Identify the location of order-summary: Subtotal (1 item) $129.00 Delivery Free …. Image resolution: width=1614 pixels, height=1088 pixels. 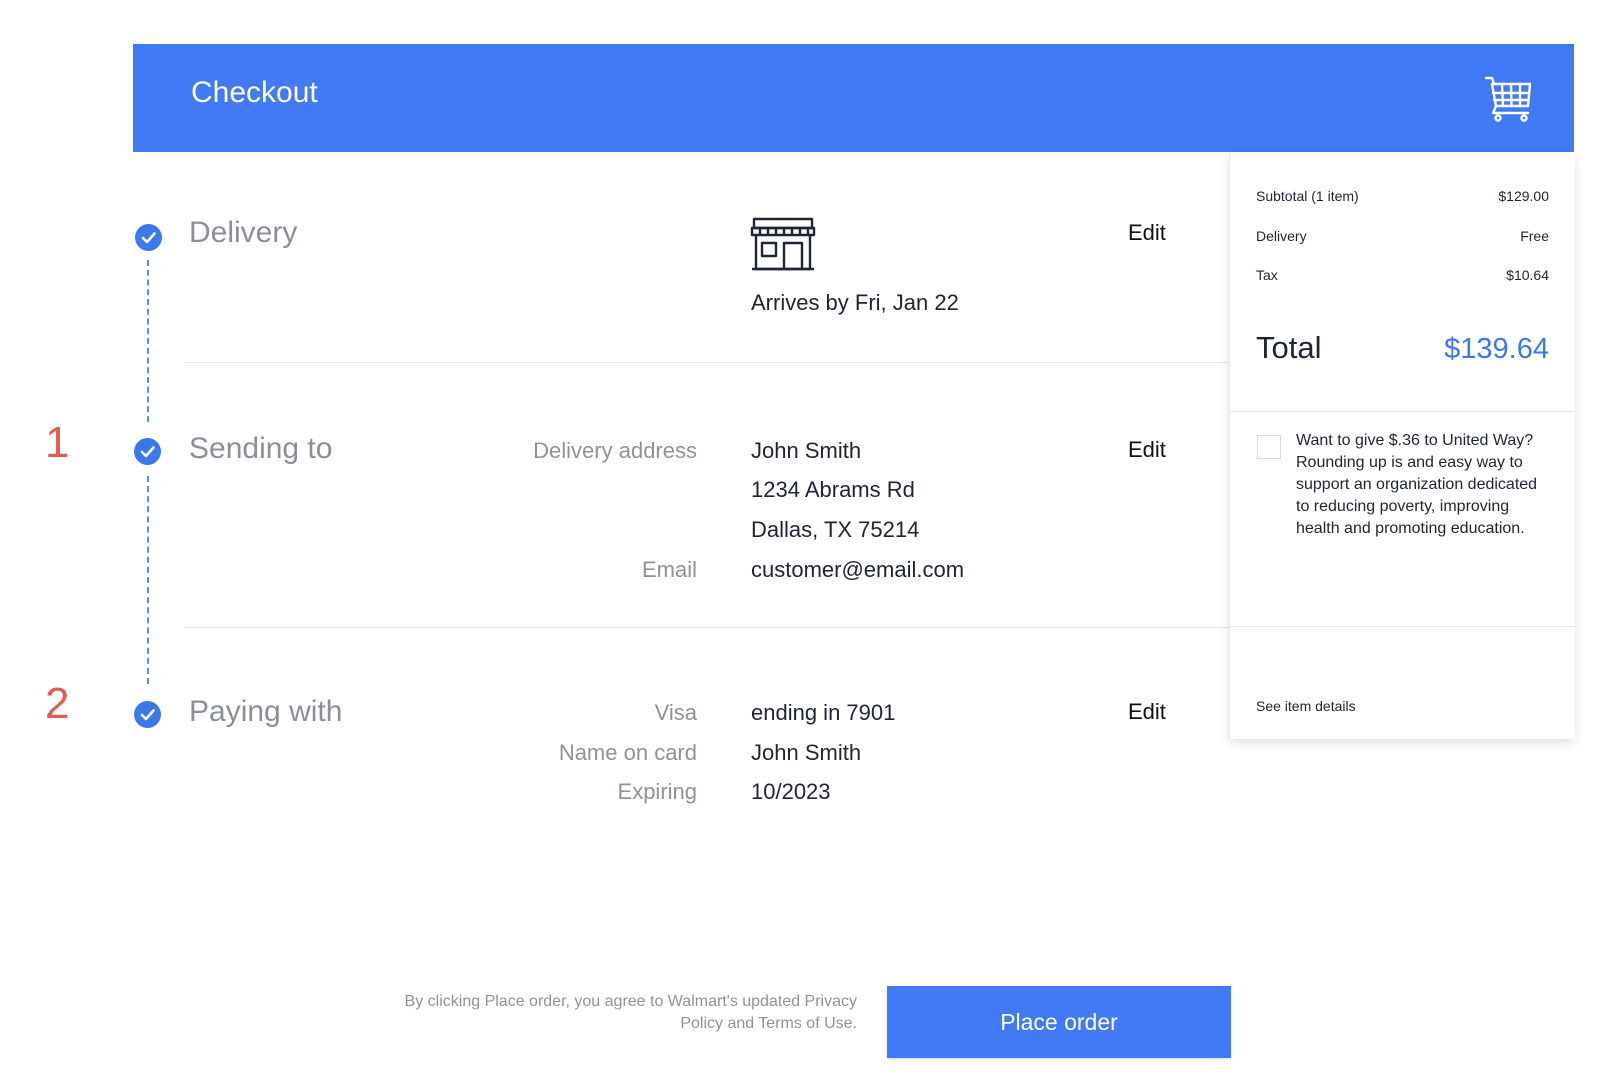
(1402, 445).